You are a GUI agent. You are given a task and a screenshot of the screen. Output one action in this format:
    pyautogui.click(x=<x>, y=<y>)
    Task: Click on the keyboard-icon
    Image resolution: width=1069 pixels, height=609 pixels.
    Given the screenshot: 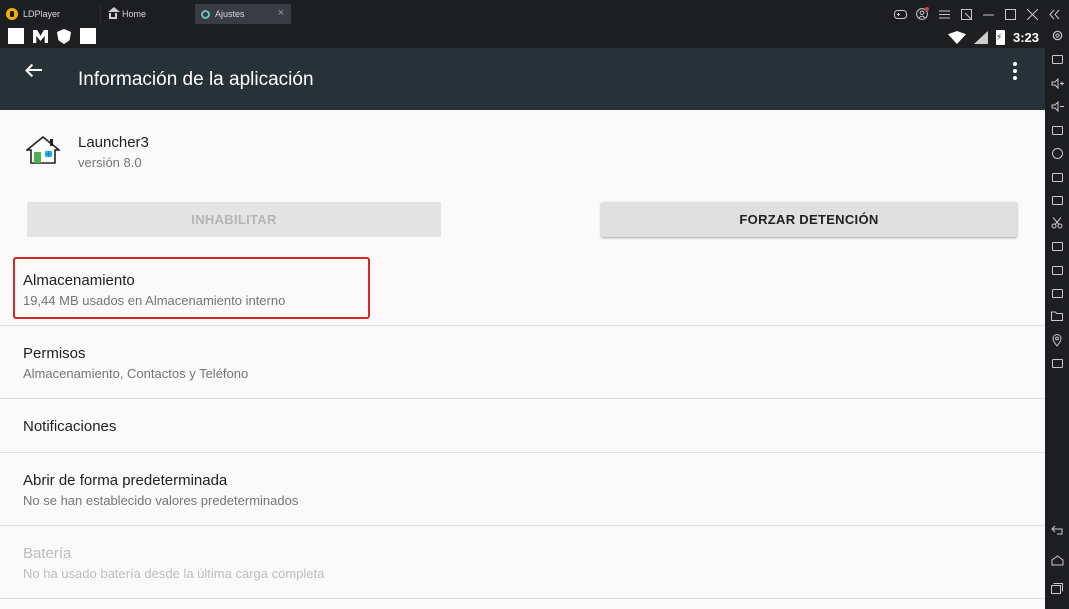 What is the action you would take?
    pyautogui.click(x=1057, y=59)
    